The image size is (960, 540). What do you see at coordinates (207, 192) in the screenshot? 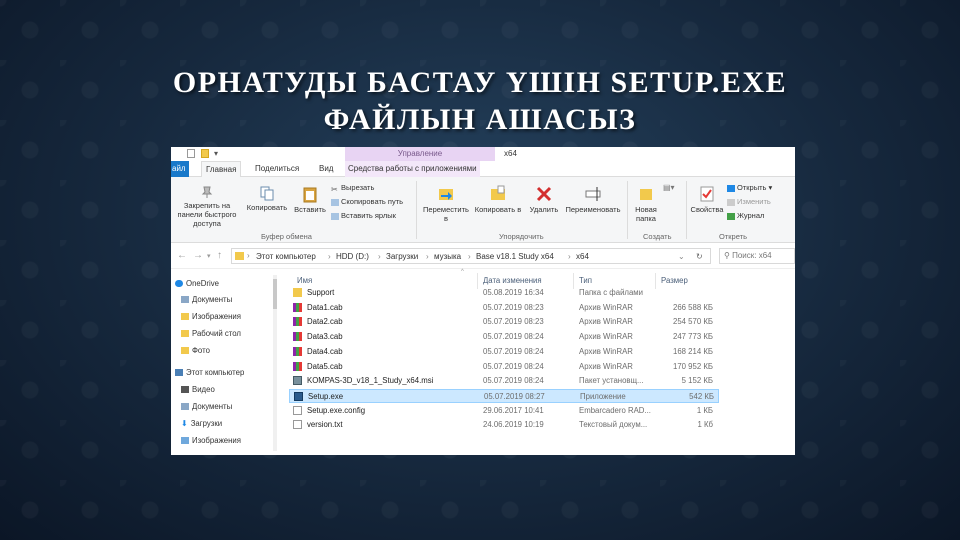
I see `pin-icon` at bounding box center [207, 192].